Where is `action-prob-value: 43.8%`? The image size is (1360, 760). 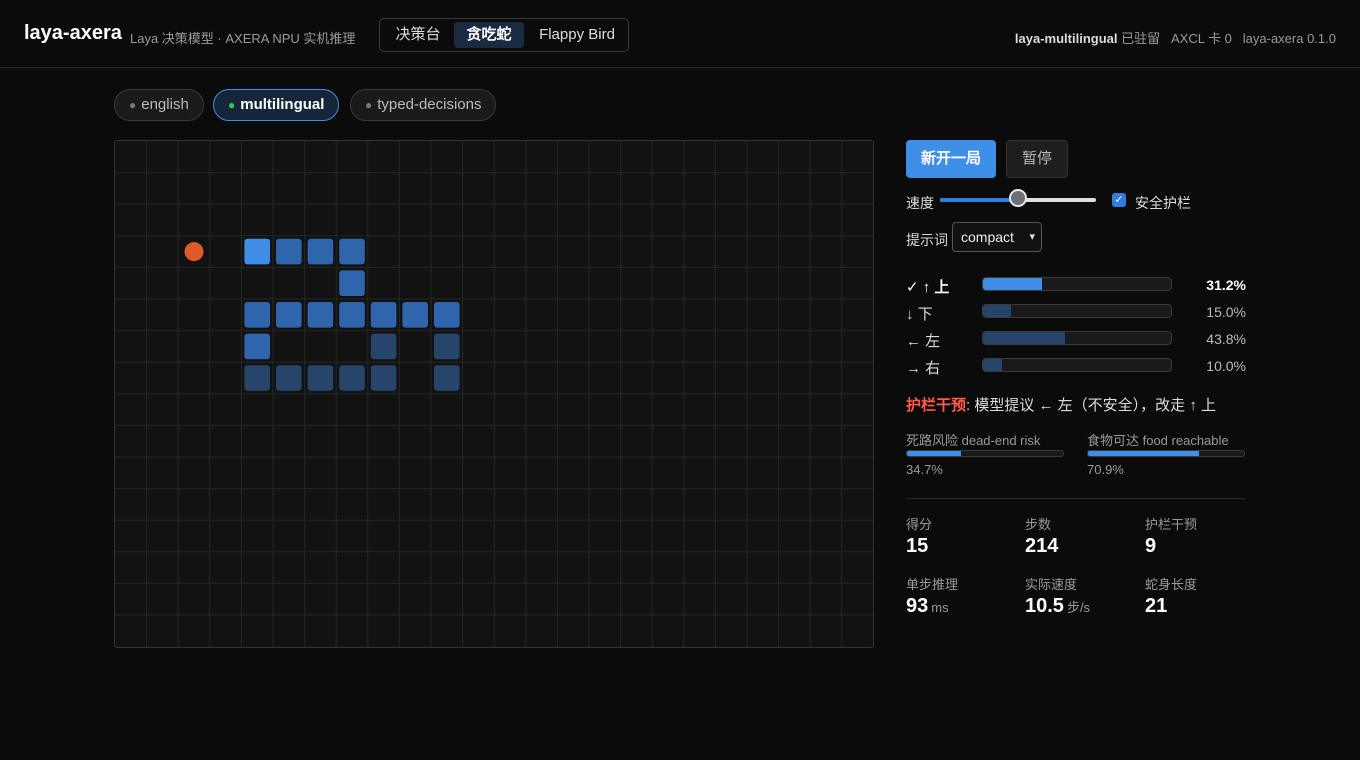 action-prob-value: 43.8% is located at coordinates (1226, 339).